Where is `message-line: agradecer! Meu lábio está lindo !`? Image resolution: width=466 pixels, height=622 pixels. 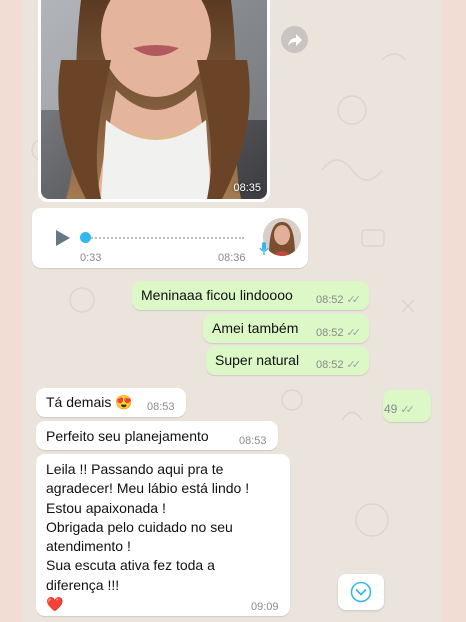
message-line: agradecer! Meu lábio está lindo ! is located at coordinates (148, 488).